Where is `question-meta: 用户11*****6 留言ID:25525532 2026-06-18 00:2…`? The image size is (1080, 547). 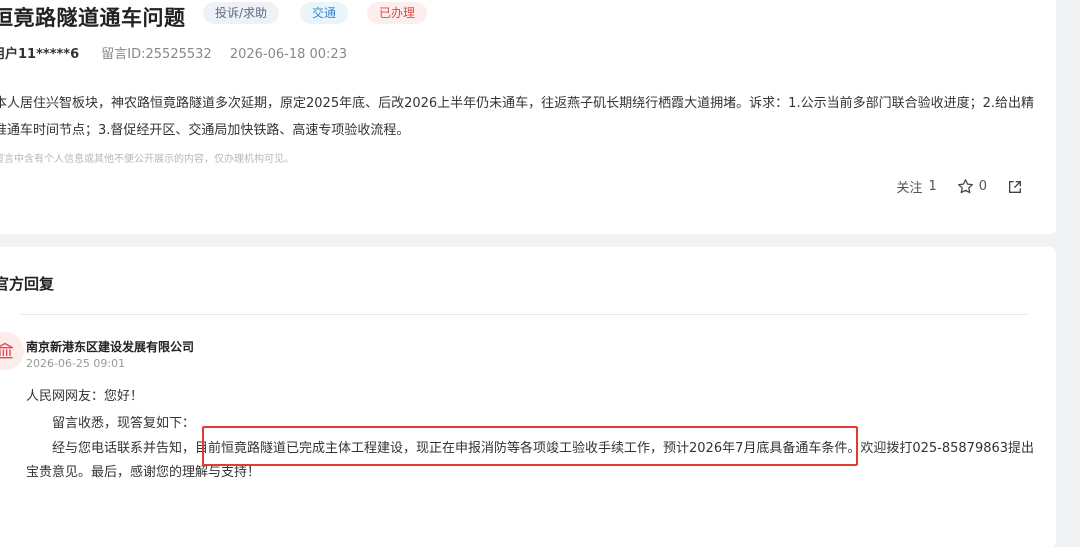
question-meta: 用户11*****6 留言ID:25525532 2026-06-18 00:2… is located at coordinates (173, 52).